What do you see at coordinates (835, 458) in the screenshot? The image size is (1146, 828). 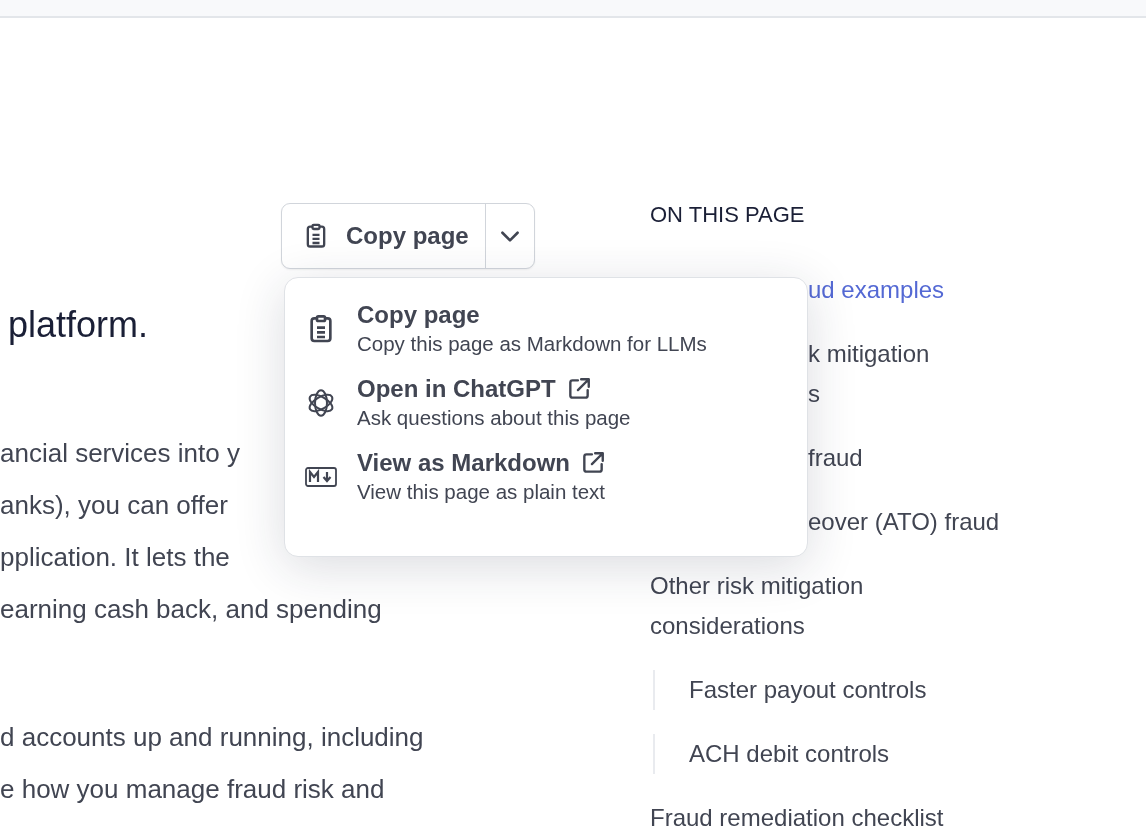 I see `toc-link: fraud` at bounding box center [835, 458].